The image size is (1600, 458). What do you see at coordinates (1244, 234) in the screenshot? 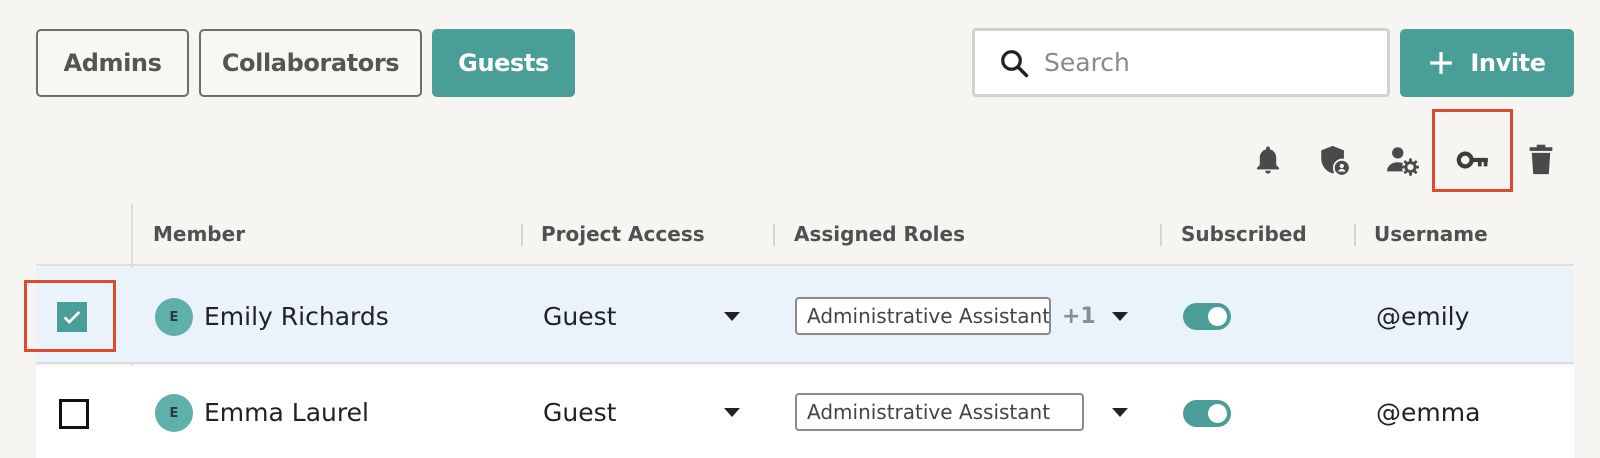
I see `column-header-subscribed: Subscribed` at bounding box center [1244, 234].